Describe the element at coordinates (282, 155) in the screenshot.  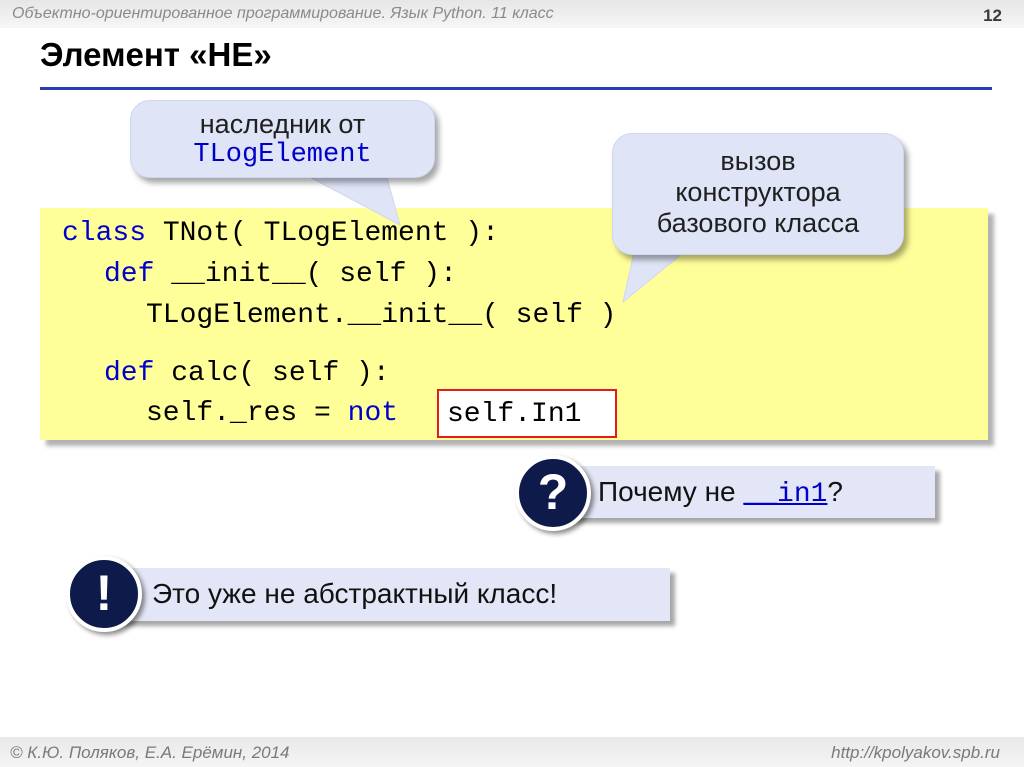
I see `callout-heir-line2: TLogElement` at that location.